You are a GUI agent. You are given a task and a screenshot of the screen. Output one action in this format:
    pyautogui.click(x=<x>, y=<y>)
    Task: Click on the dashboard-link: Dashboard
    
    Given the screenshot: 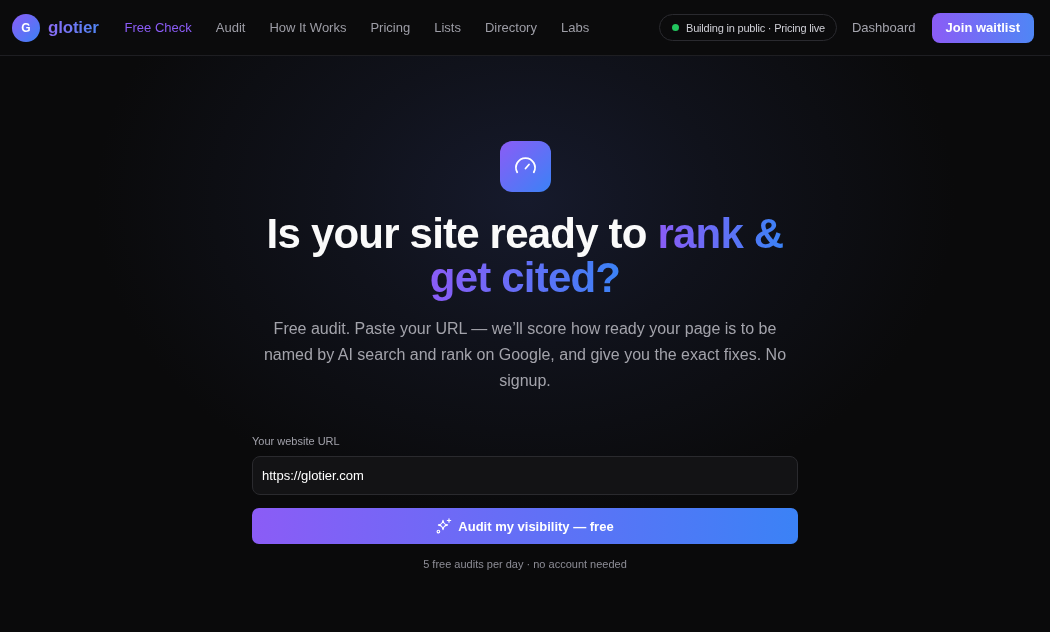 What is the action you would take?
    pyautogui.click(x=884, y=27)
    